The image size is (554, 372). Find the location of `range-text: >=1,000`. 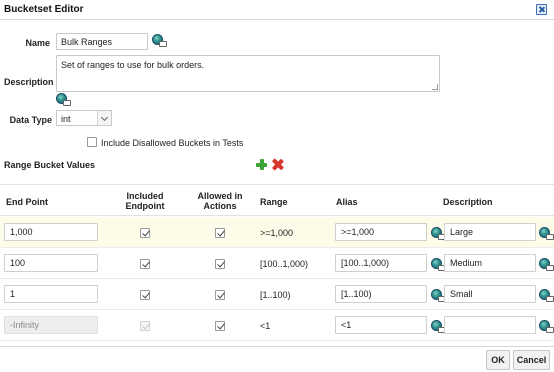

range-text: >=1,000 is located at coordinates (277, 233).